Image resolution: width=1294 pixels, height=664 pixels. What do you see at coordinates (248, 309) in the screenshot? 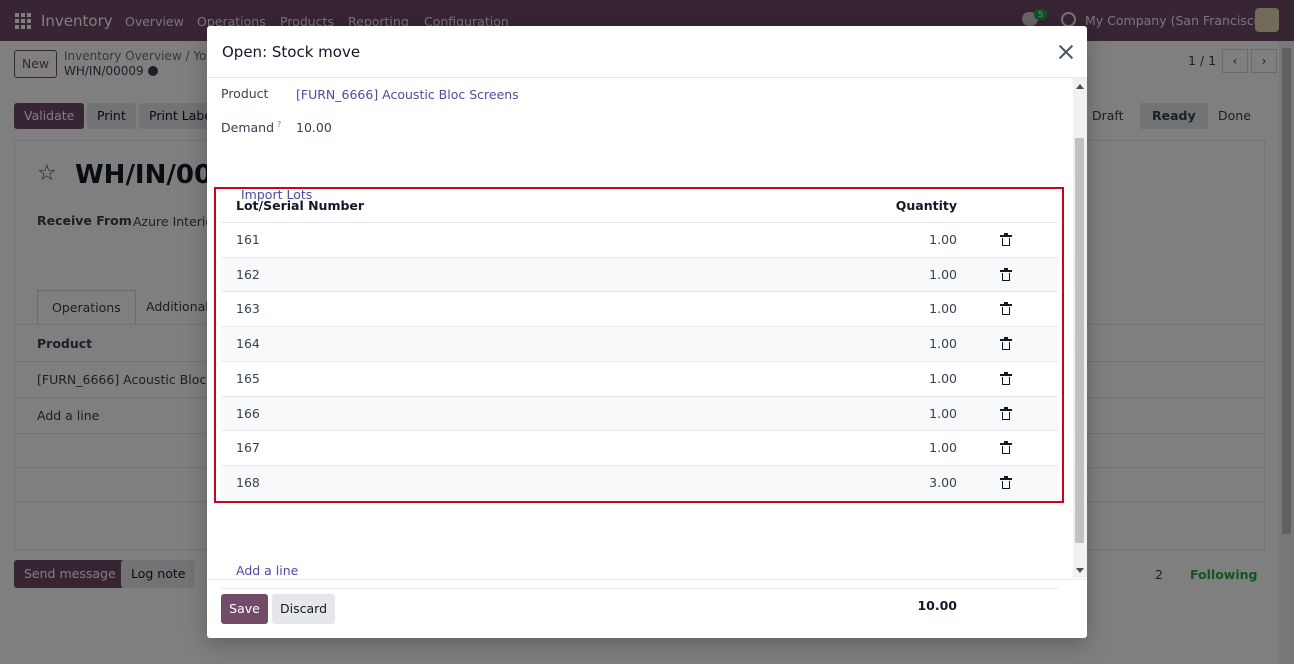
I see `lot-cell: 163` at bounding box center [248, 309].